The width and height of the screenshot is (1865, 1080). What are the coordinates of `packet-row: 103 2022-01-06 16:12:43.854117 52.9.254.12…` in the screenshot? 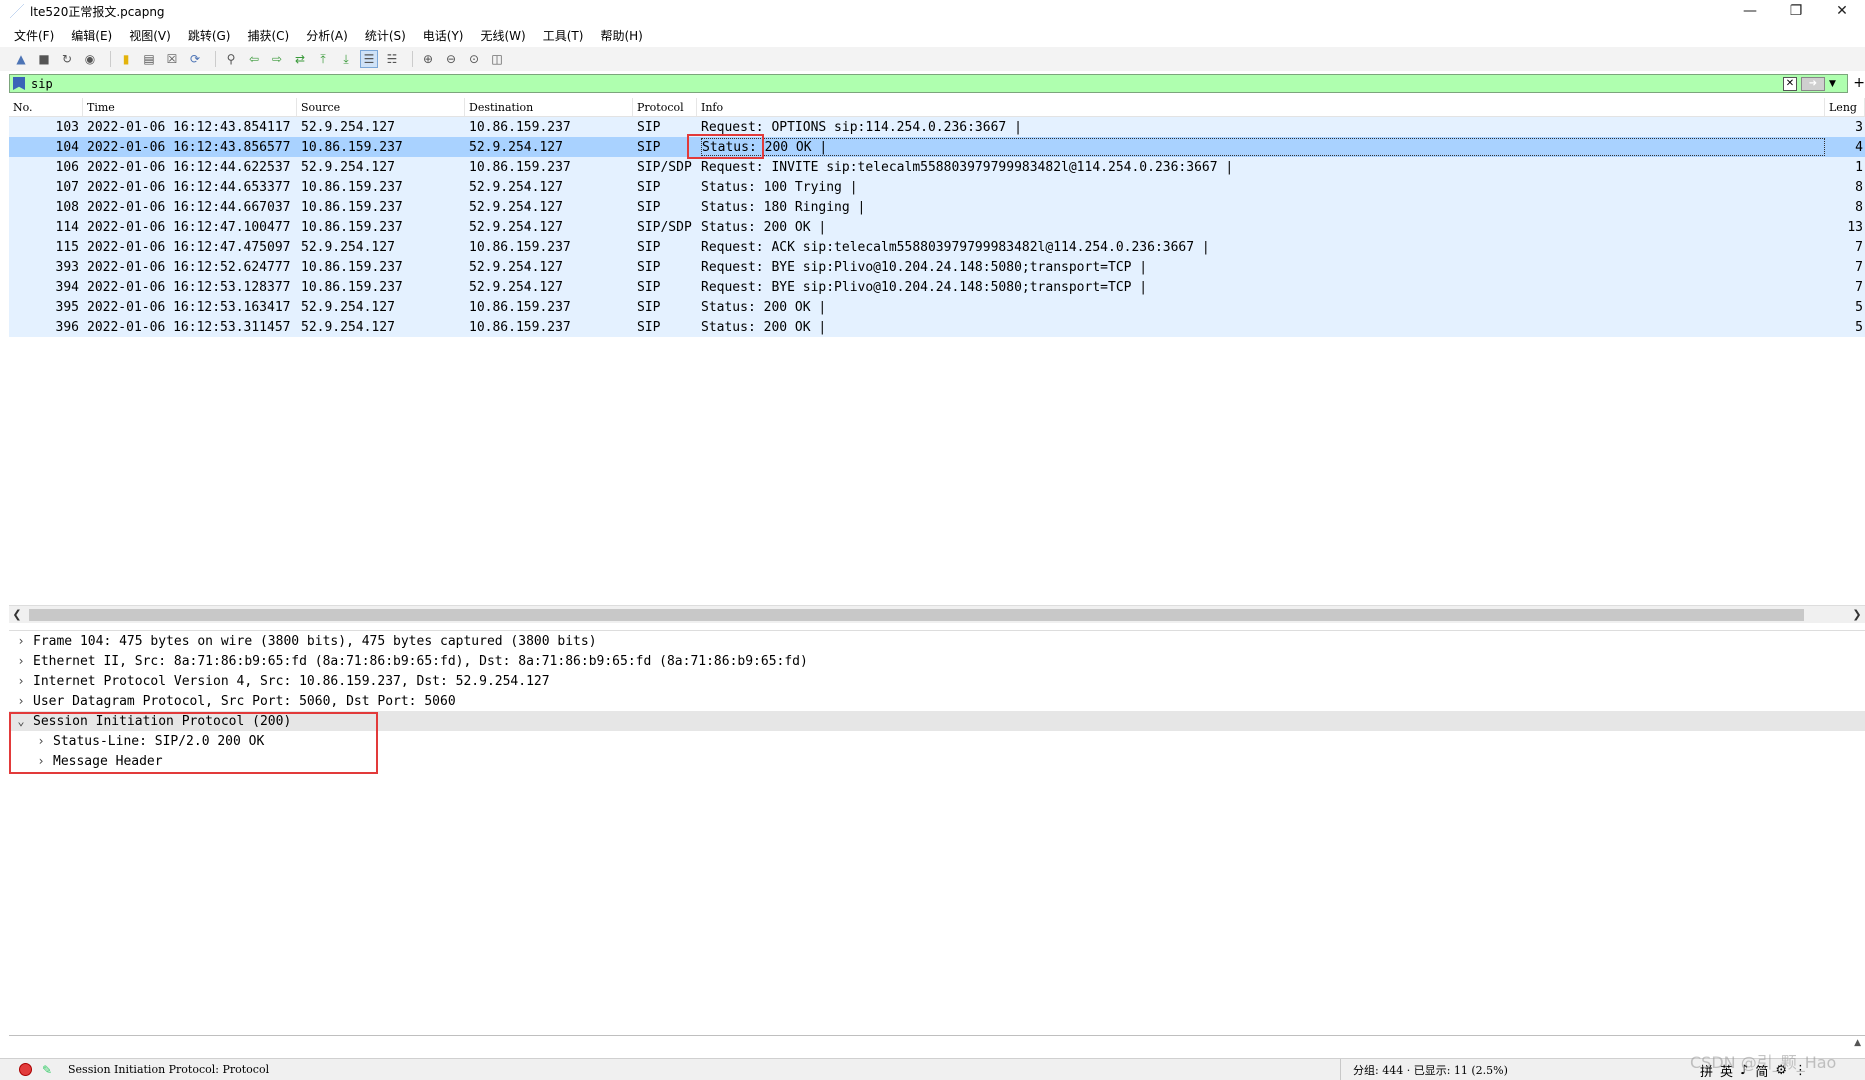 It's located at (937, 127).